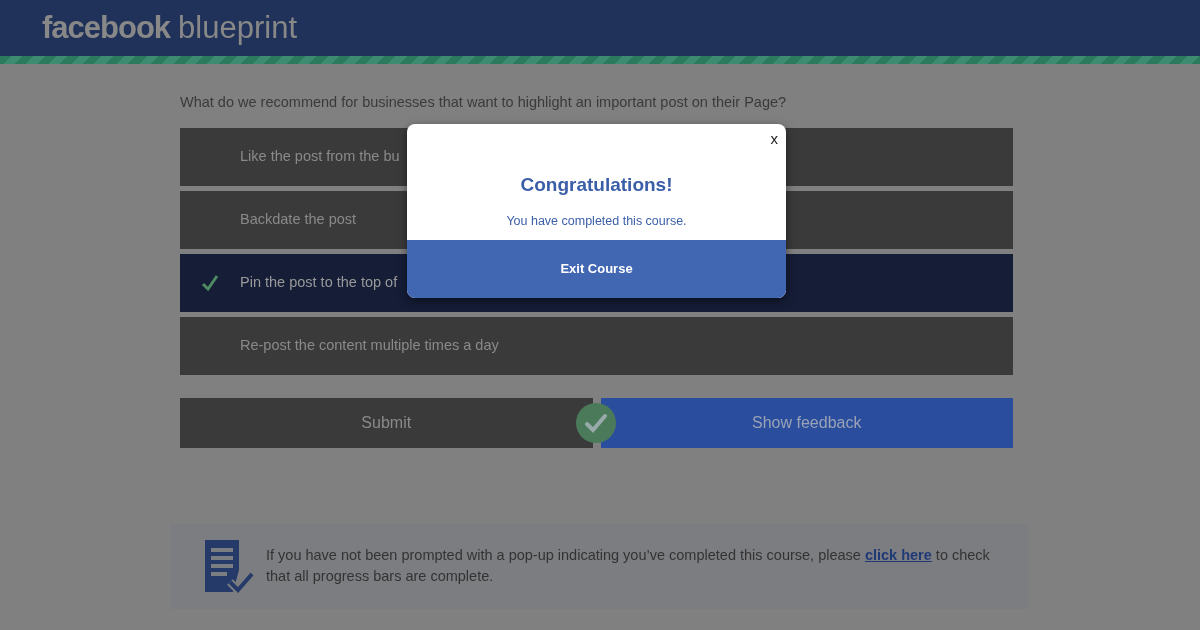 The height and width of the screenshot is (630, 1200). Describe the element at coordinates (596, 221) in the screenshot. I see `dialog-message: You have completed this course.` at that location.